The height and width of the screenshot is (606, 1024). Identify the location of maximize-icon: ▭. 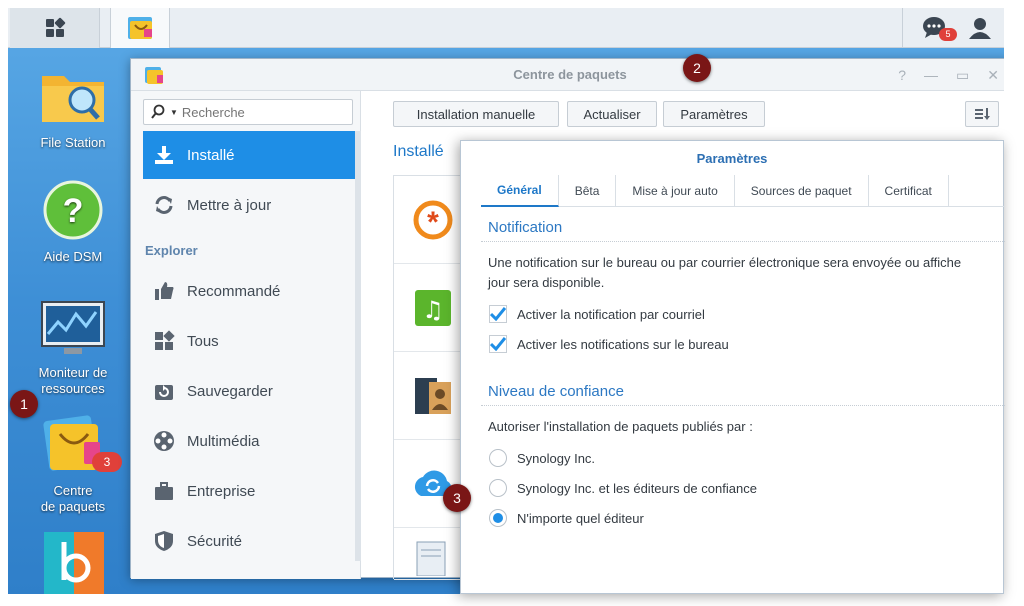
(962, 75).